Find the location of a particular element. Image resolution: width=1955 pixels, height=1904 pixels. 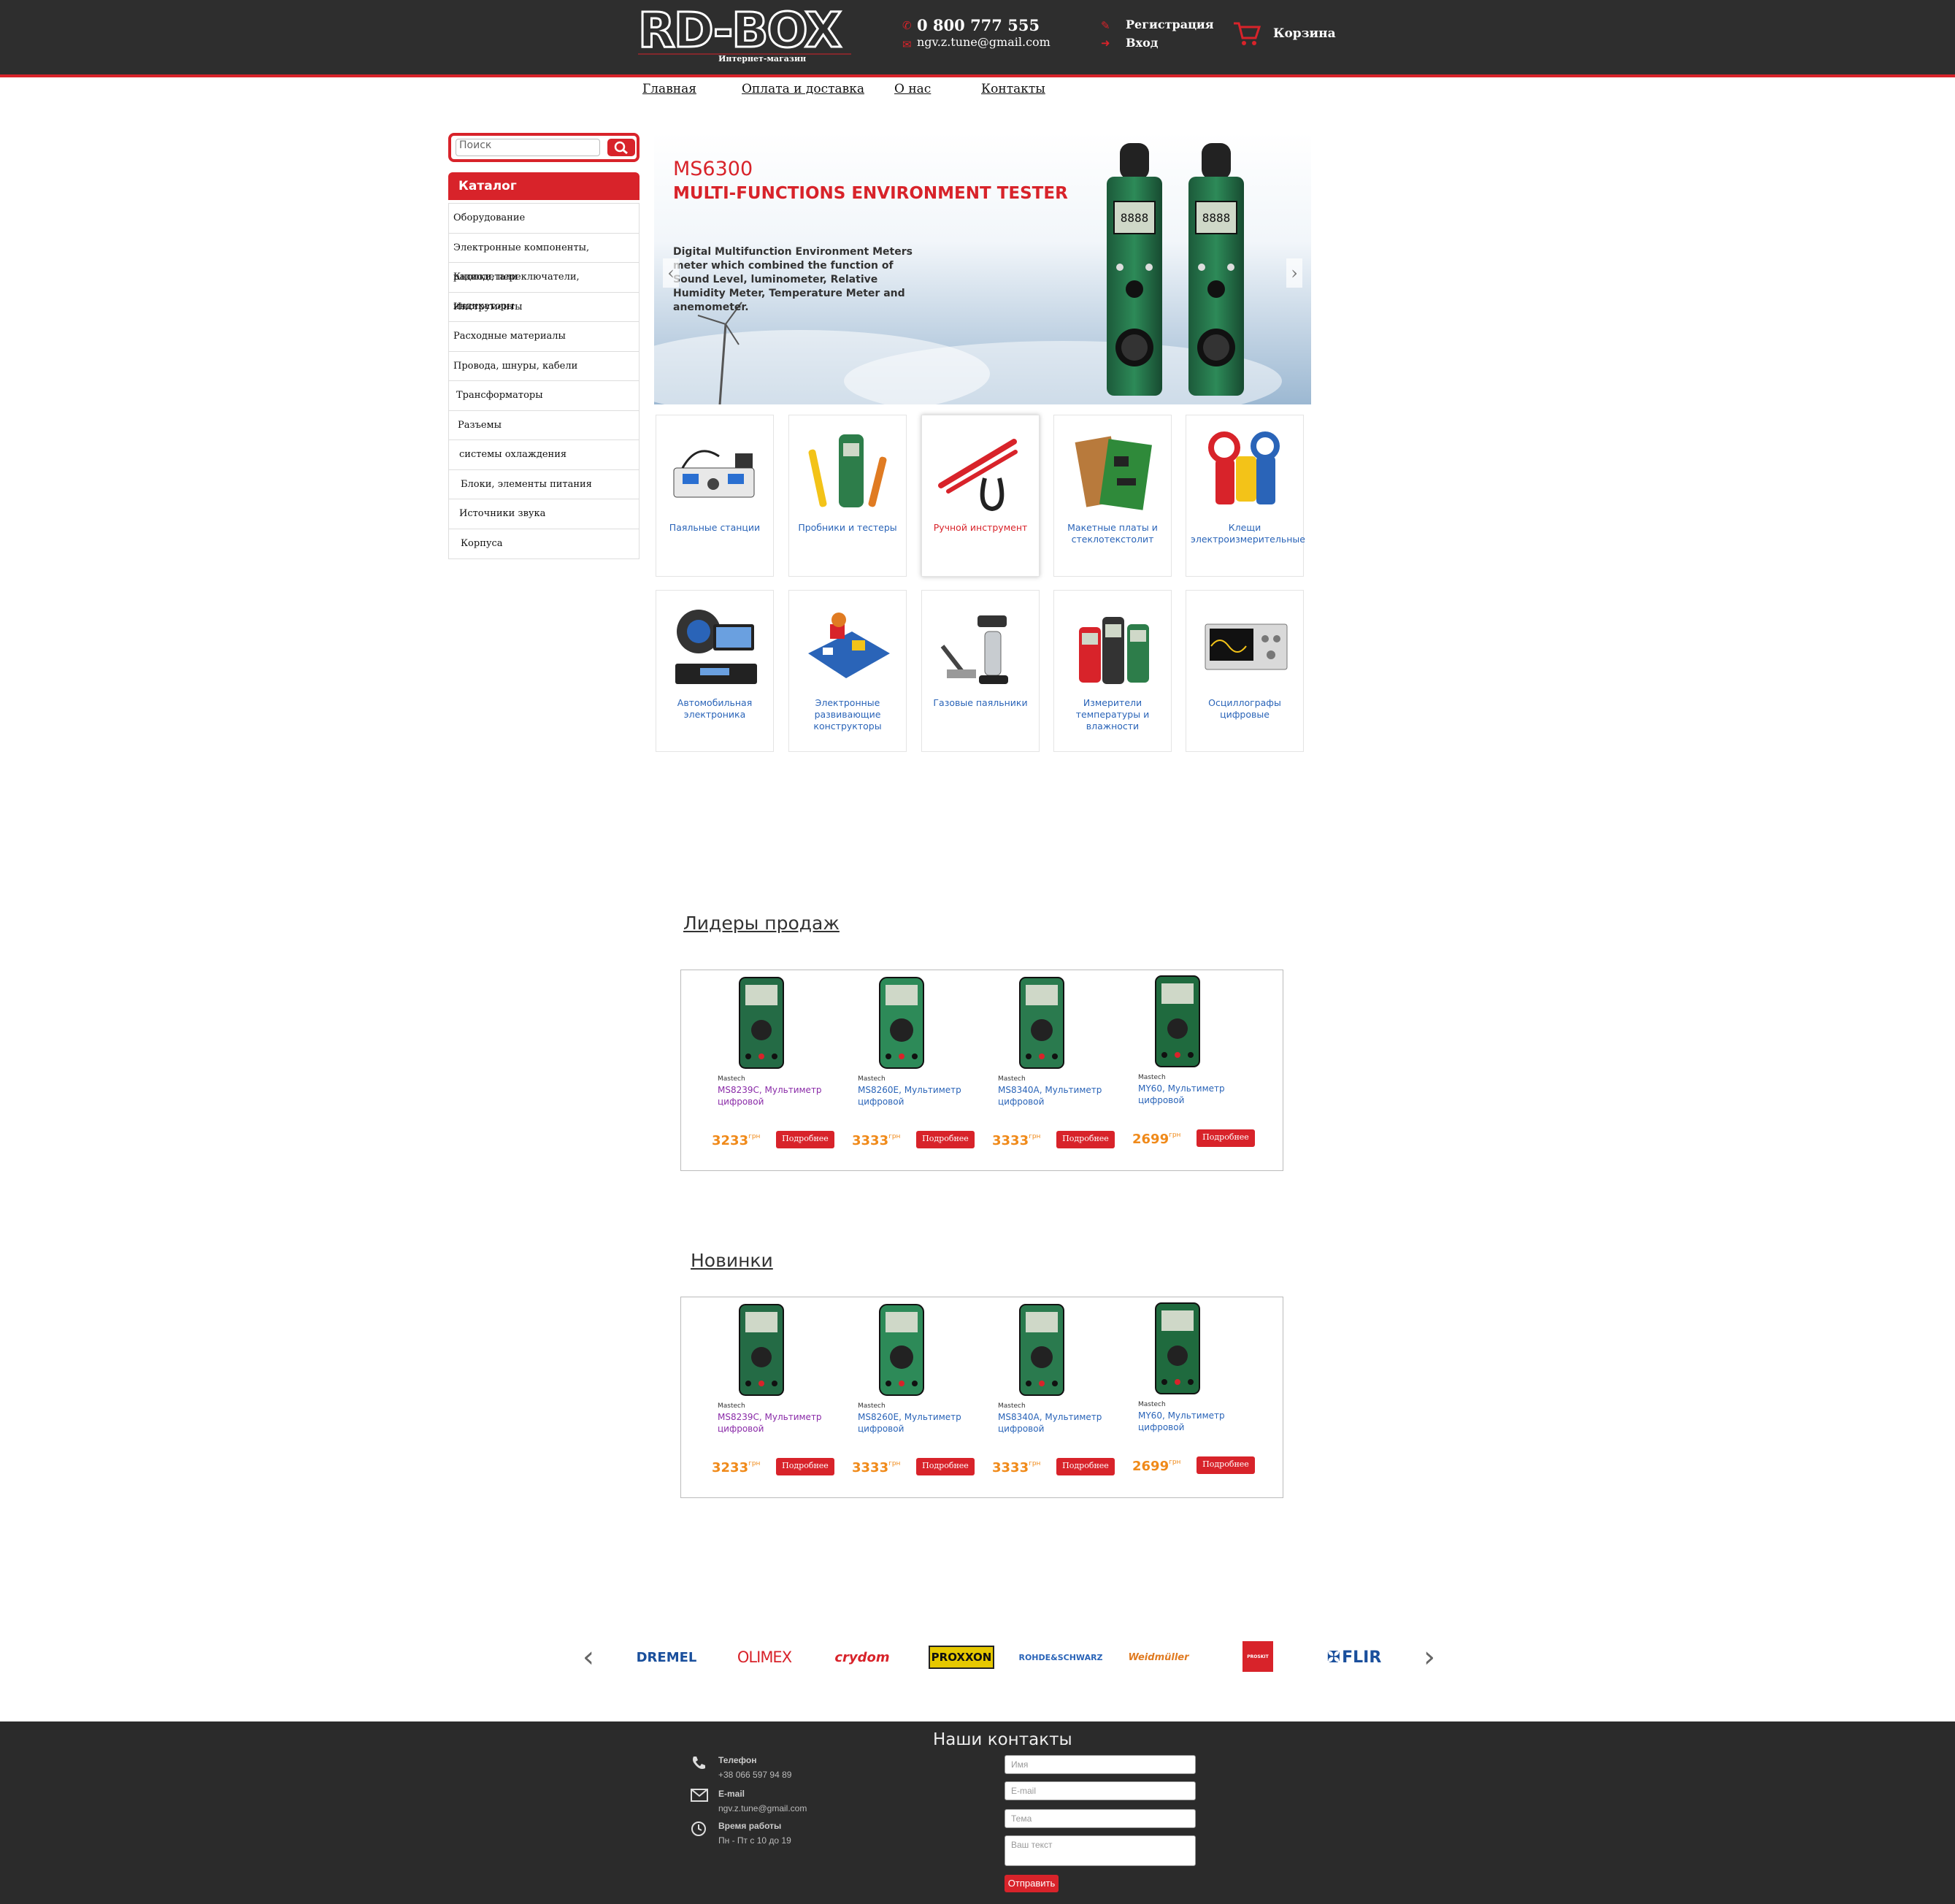

cart-link: Корзина is located at coordinates (1304, 33).